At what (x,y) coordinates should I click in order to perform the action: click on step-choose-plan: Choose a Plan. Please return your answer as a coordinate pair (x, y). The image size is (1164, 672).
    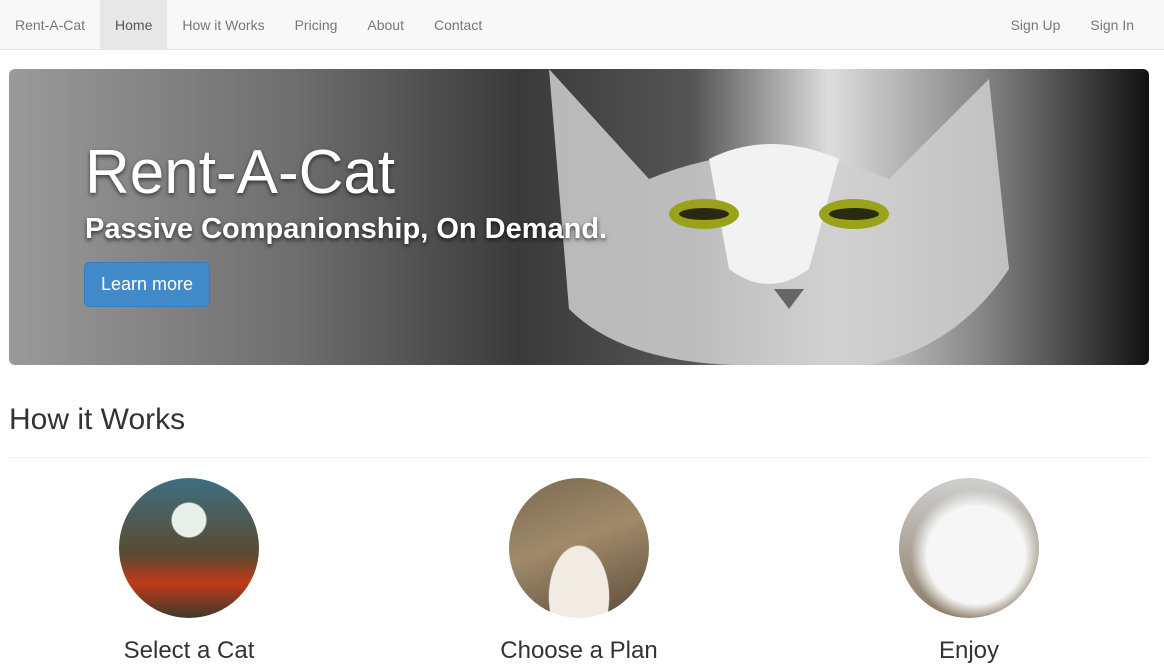
    Looking at the image, I should click on (579, 571).